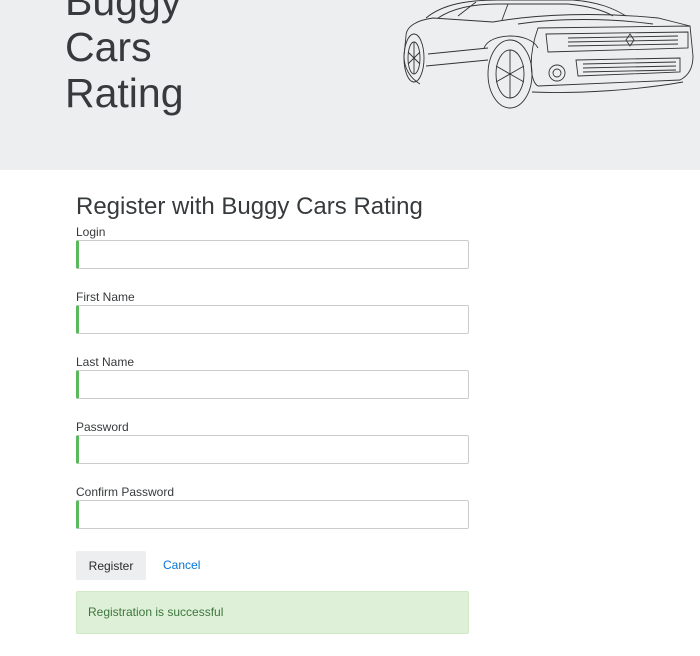 The width and height of the screenshot is (700, 656). Describe the element at coordinates (105, 362) in the screenshot. I see `last-name-label: Last Name` at that location.